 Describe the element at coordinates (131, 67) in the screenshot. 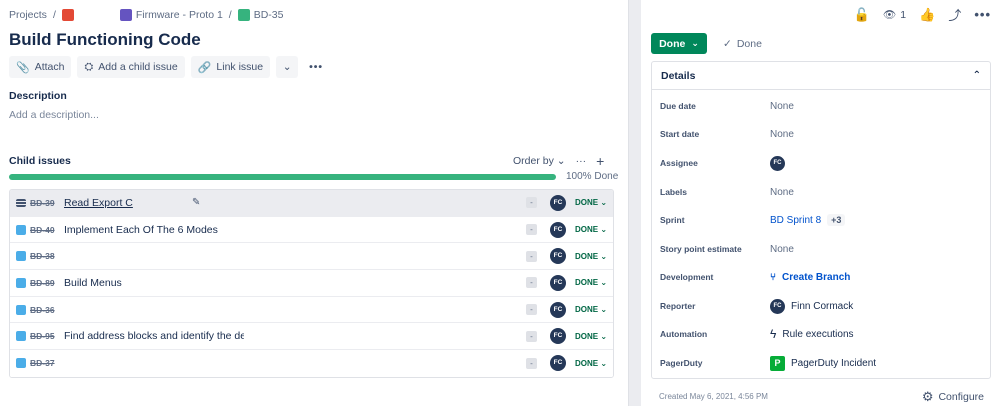

I see `add-child-issue-button: ⛭ Add a child issue` at that location.